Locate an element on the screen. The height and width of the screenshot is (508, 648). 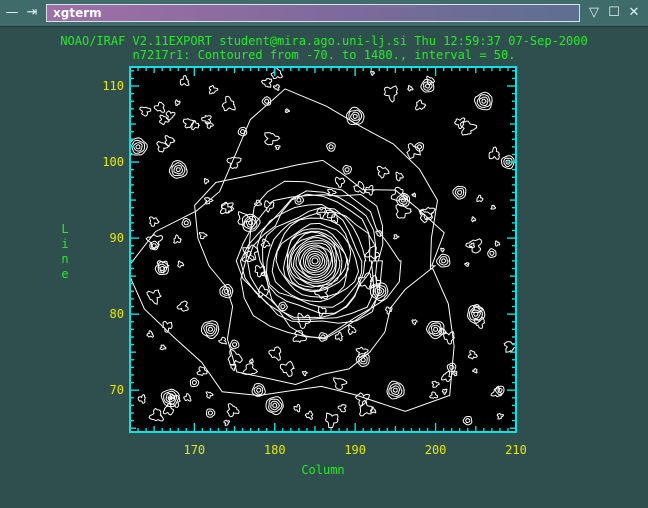
x-tick-label: 210 is located at coordinates (516, 450).